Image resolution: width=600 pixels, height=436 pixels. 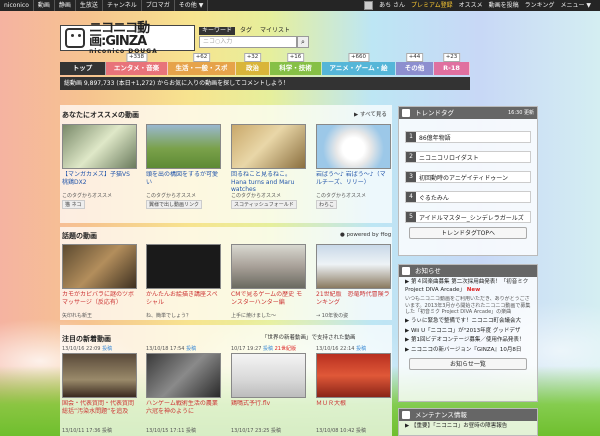 I want to click on recommend-tag: わらこ, so click(x=327, y=204).